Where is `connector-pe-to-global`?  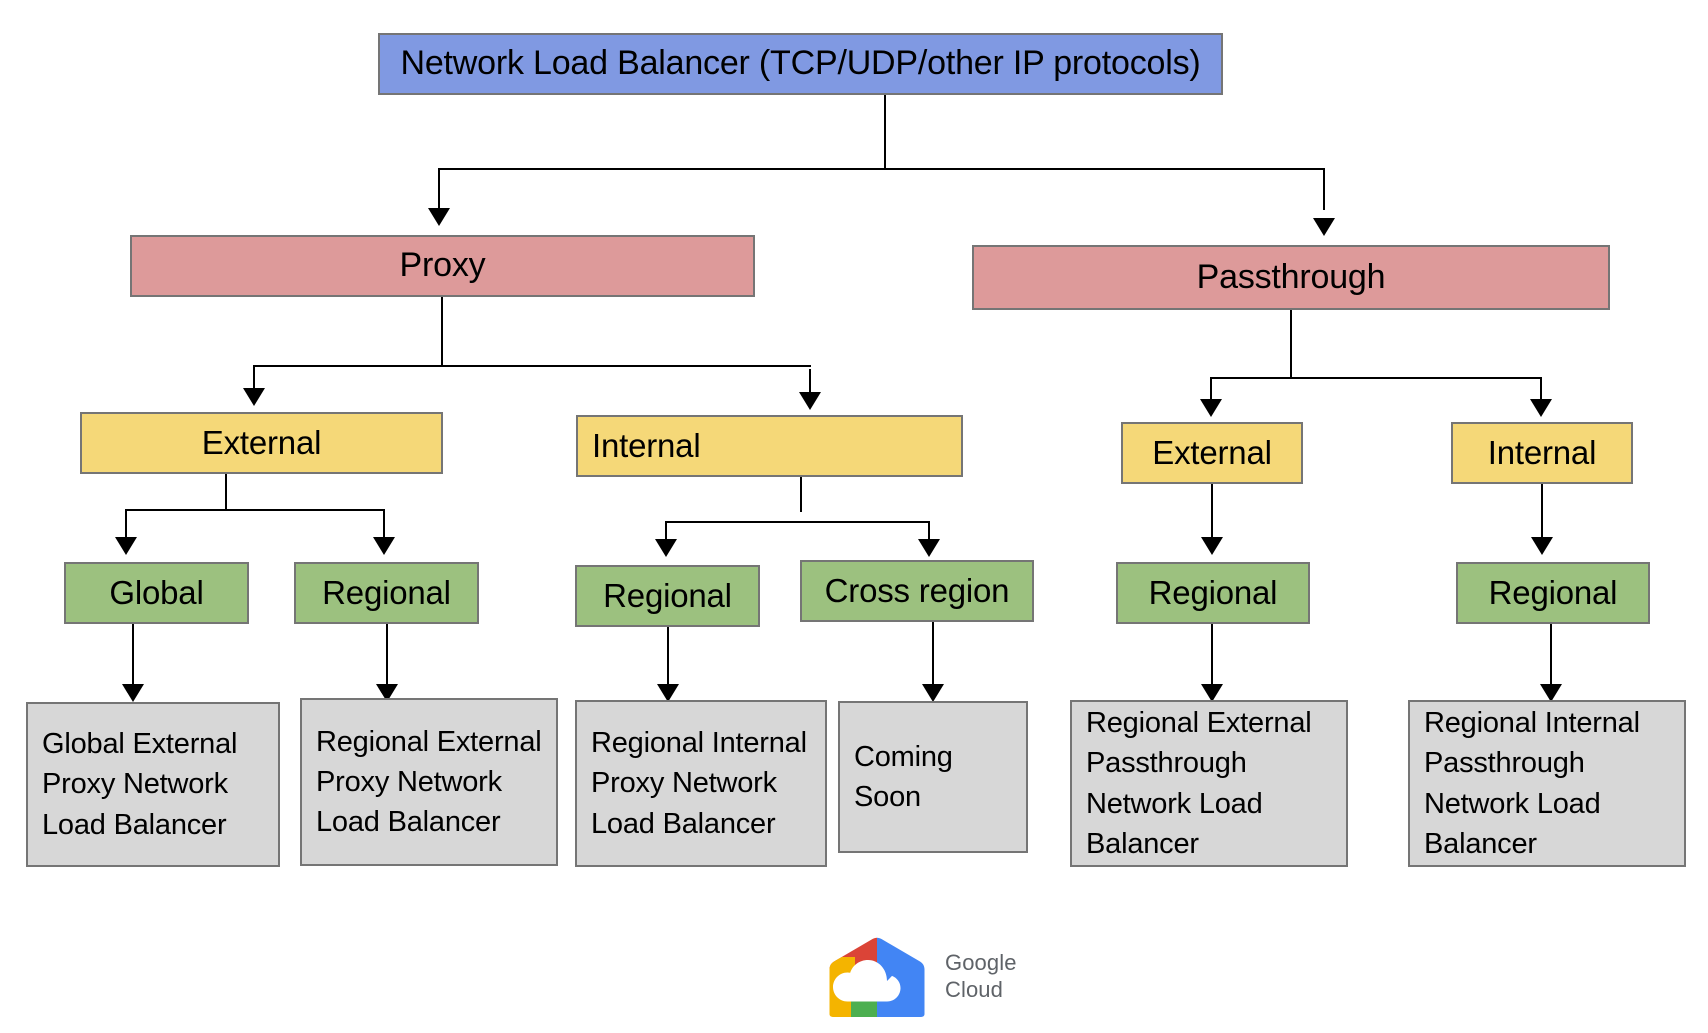 connector-pe-to-global is located at coordinates (126, 524).